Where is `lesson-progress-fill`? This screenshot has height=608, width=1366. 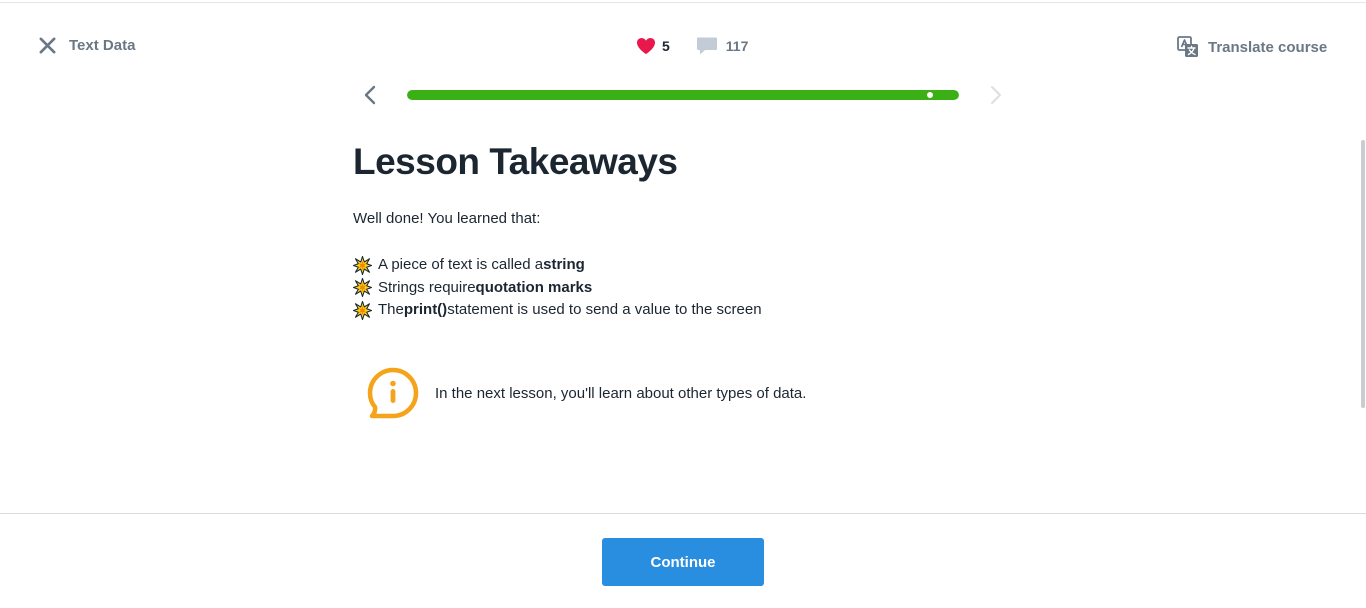
lesson-progress-fill is located at coordinates (683, 95).